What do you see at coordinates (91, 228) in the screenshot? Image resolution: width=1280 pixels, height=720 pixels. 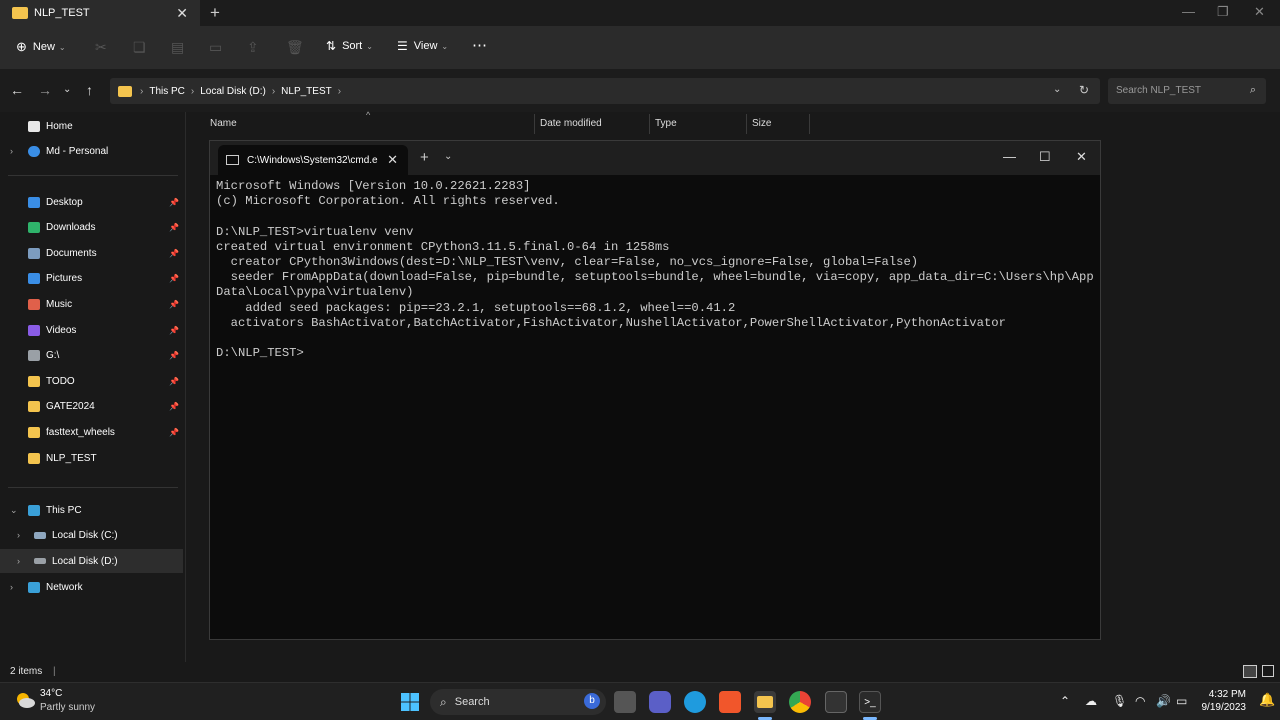 I see `sidebar-item-quick-access: Downloads 📌` at bounding box center [91, 228].